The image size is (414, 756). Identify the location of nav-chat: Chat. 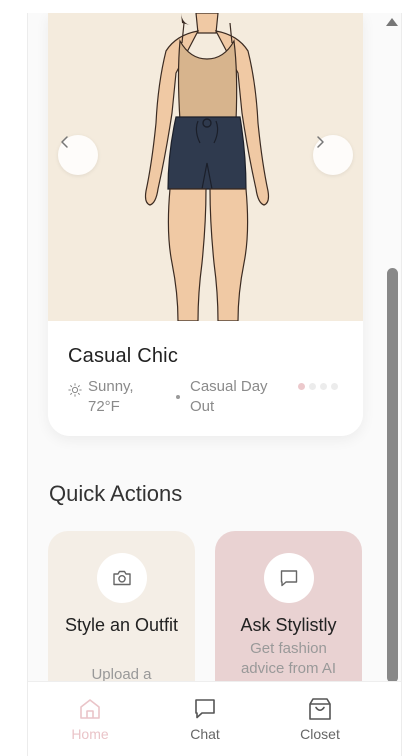
(205, 719).